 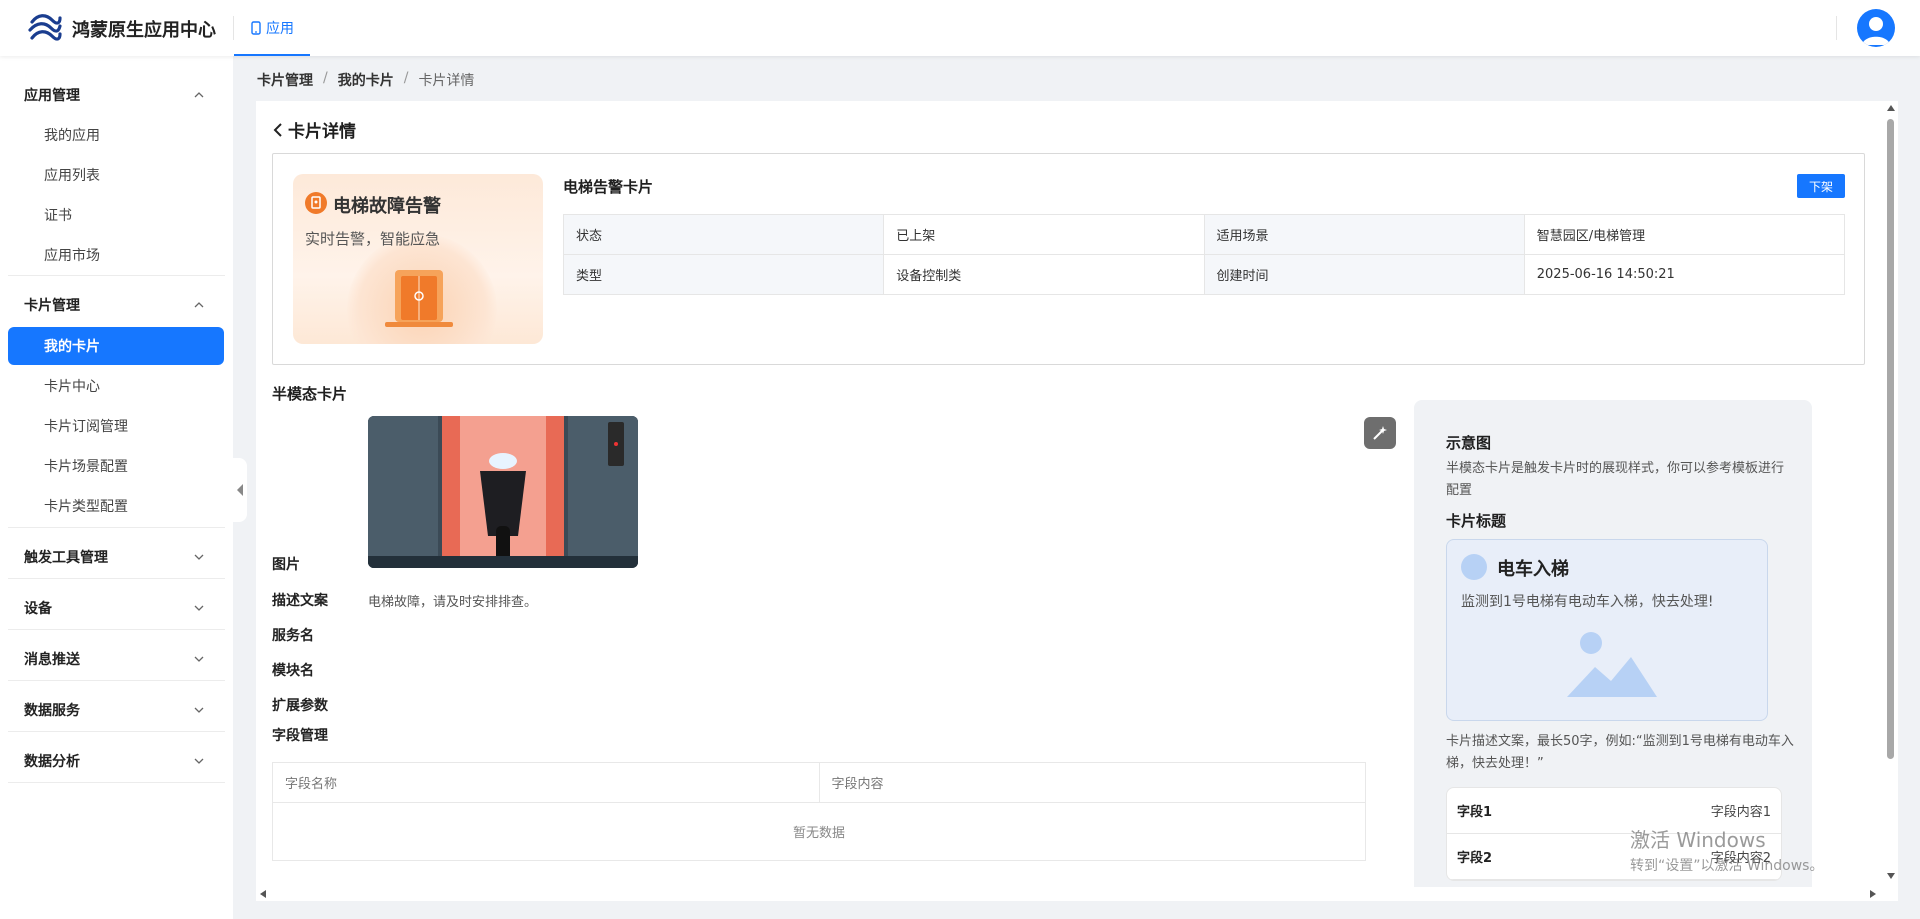 I want to click on scroll-down-icon, so click(x=1891, y=876).